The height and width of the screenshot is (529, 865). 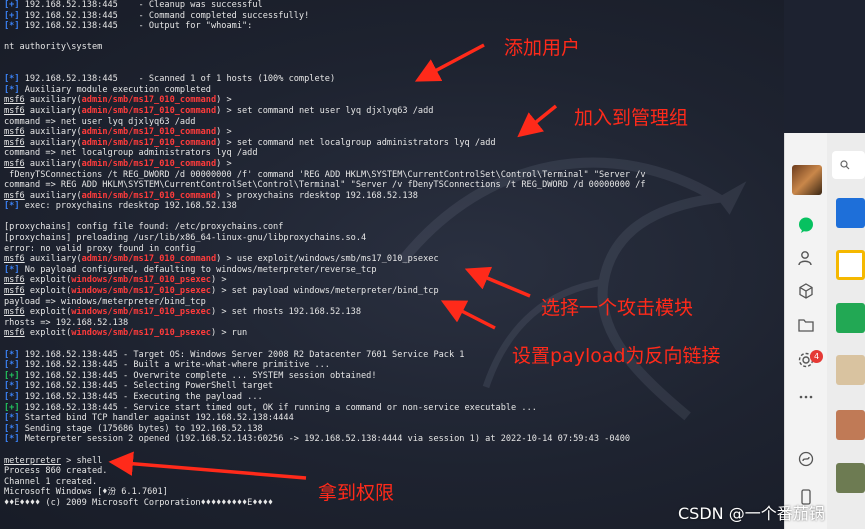 What do you see at coordinates (616, 356) in the screenshot?
I see `annotation-set-payload: 设置payload为反向链接` at bounding box center [616, 356].